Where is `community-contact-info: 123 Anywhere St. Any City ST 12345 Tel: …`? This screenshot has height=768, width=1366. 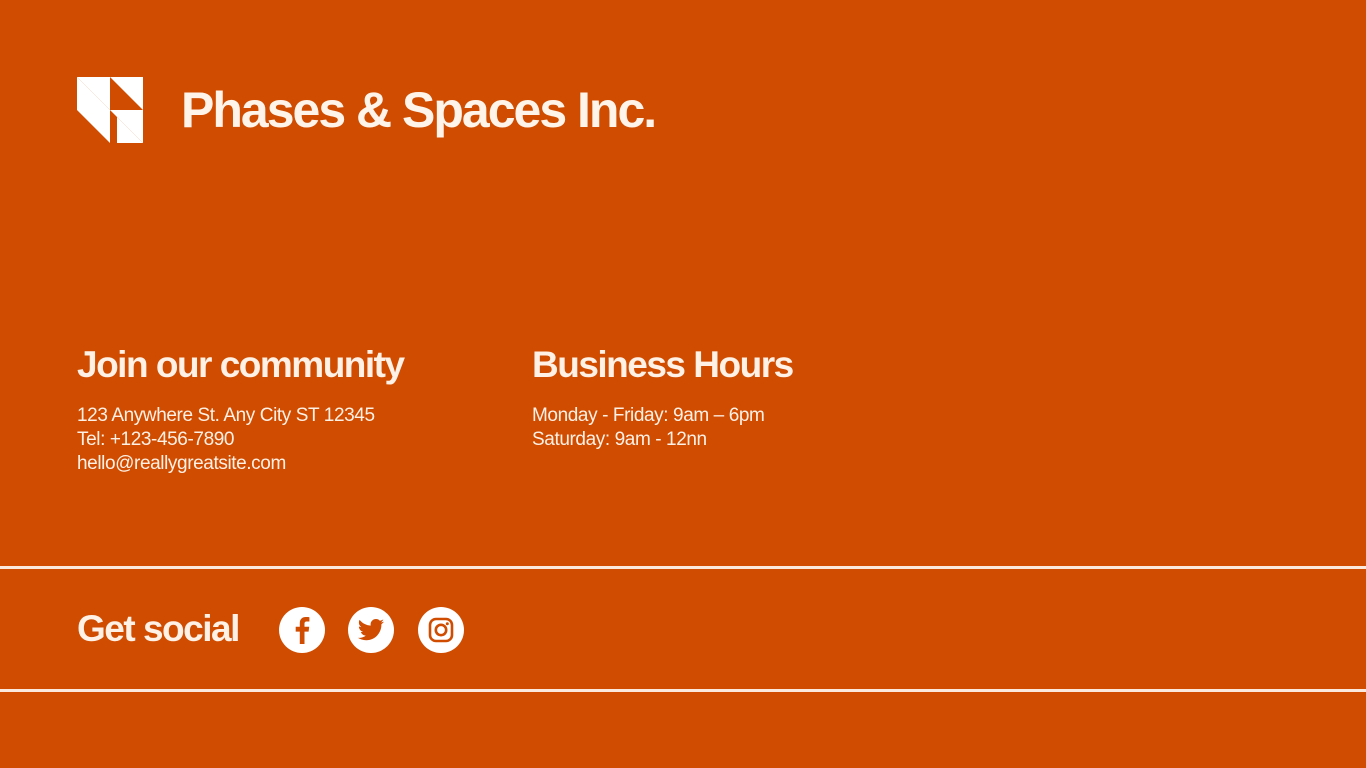
community-contact-info: 123 Anywhere St. Any City ST 12345 Tel: … is located at coordinates (226, 440).